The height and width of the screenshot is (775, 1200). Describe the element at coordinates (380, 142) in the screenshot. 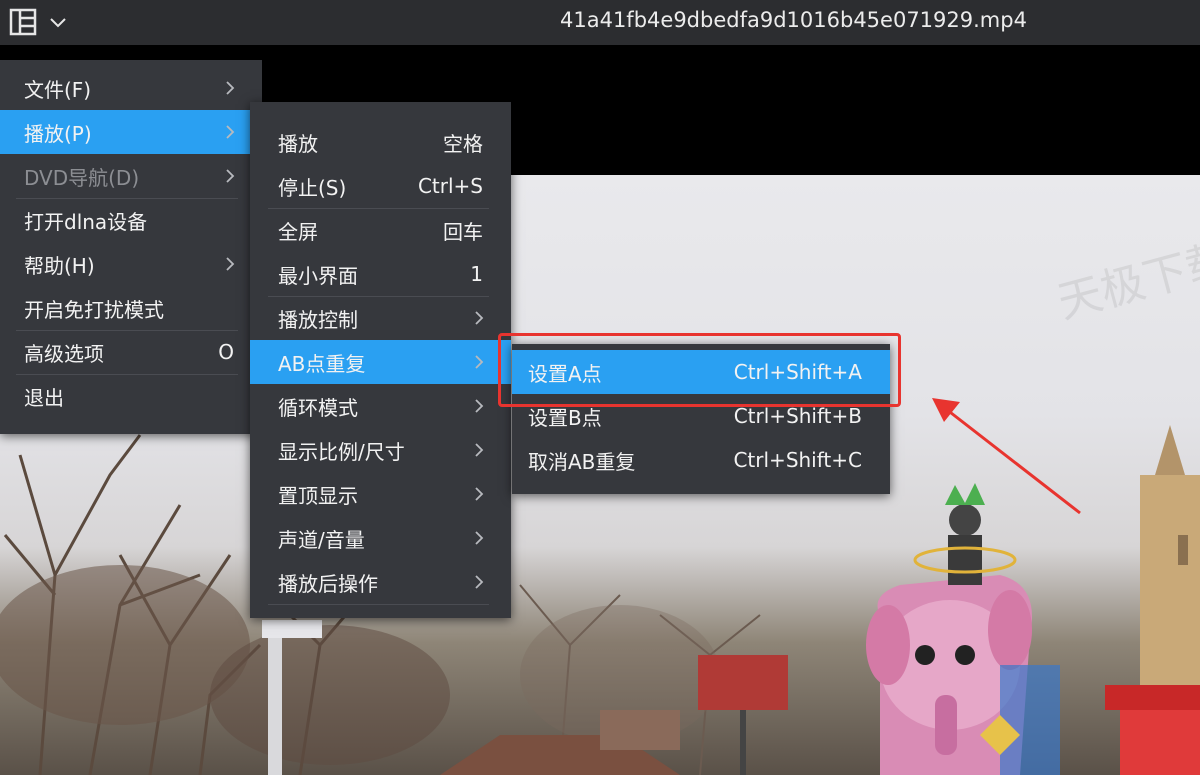

I see `play-menu-item: 播放 空格` at that location.